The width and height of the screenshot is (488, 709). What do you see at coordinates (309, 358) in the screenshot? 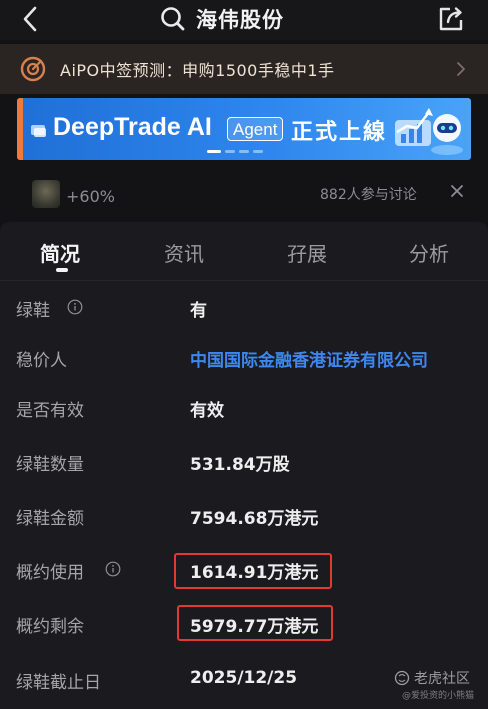
I see `stabilizer-link: 中国国际金融香港证券有限公司` at bounding box center [309, 358].